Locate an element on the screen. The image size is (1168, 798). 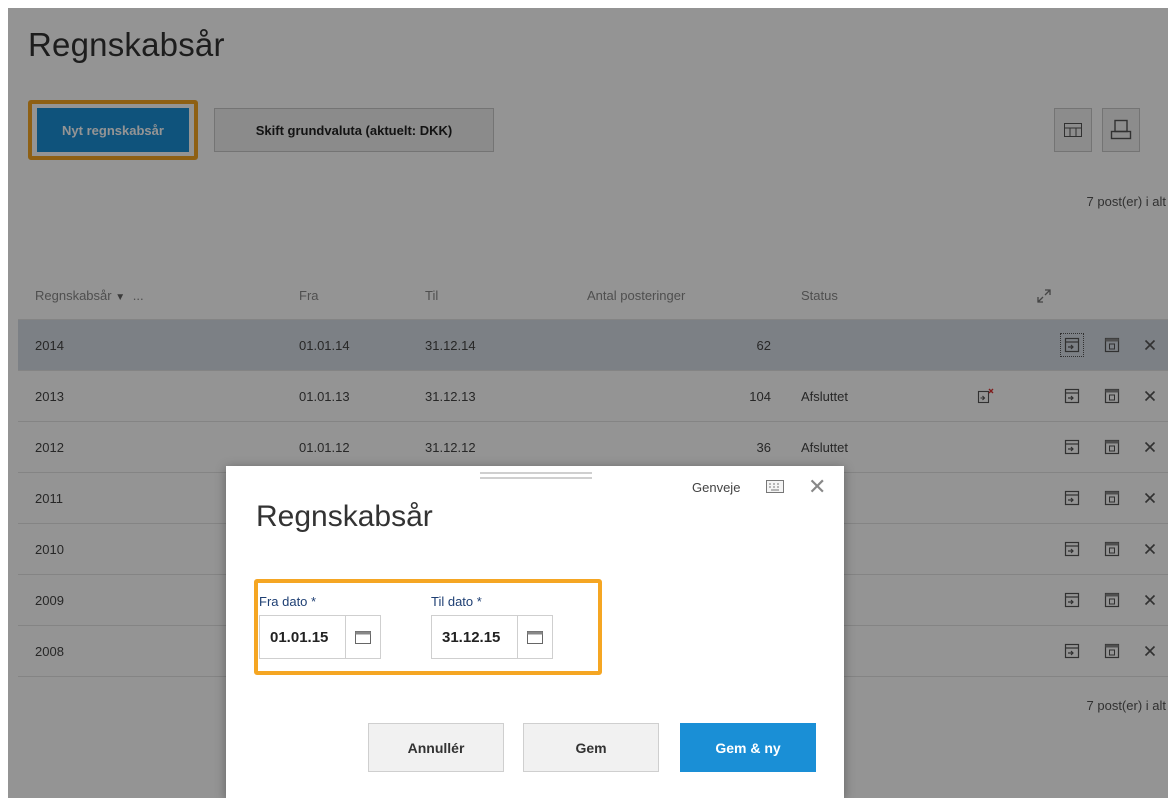
fra-date-picker-button is located at coordinates (362, 637).